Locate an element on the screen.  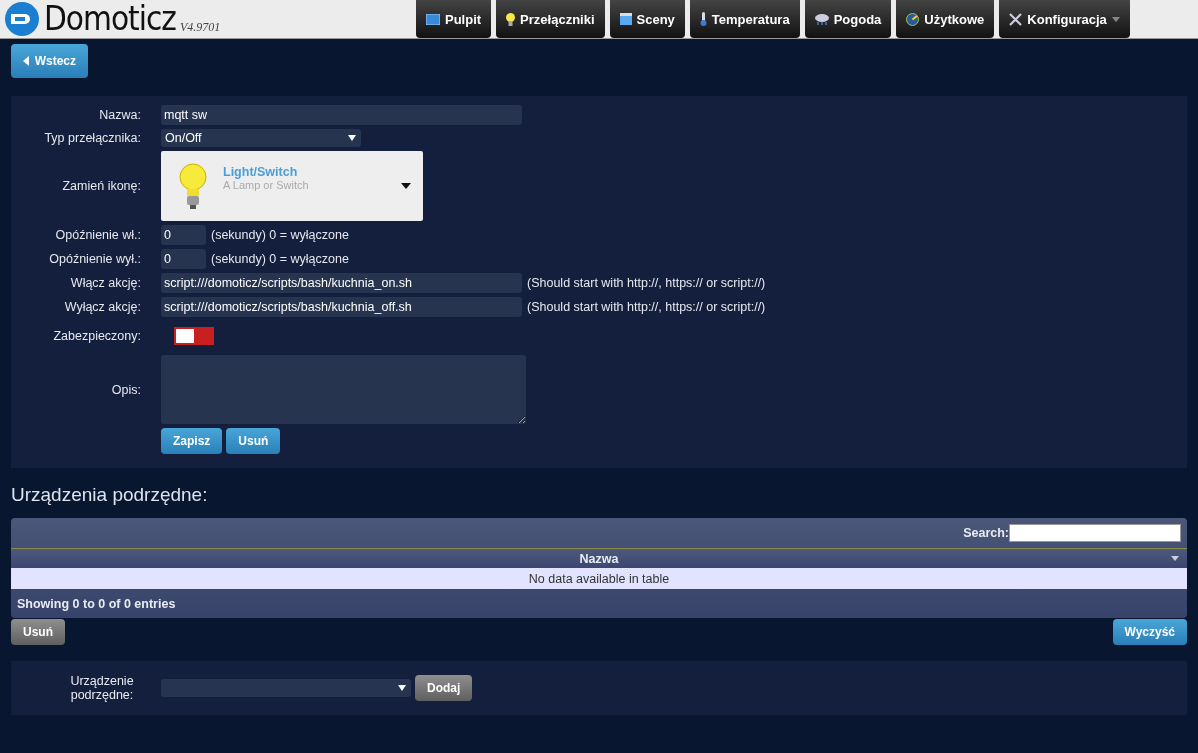
name-input: mqtt sw is located at coordinates (341, 115).